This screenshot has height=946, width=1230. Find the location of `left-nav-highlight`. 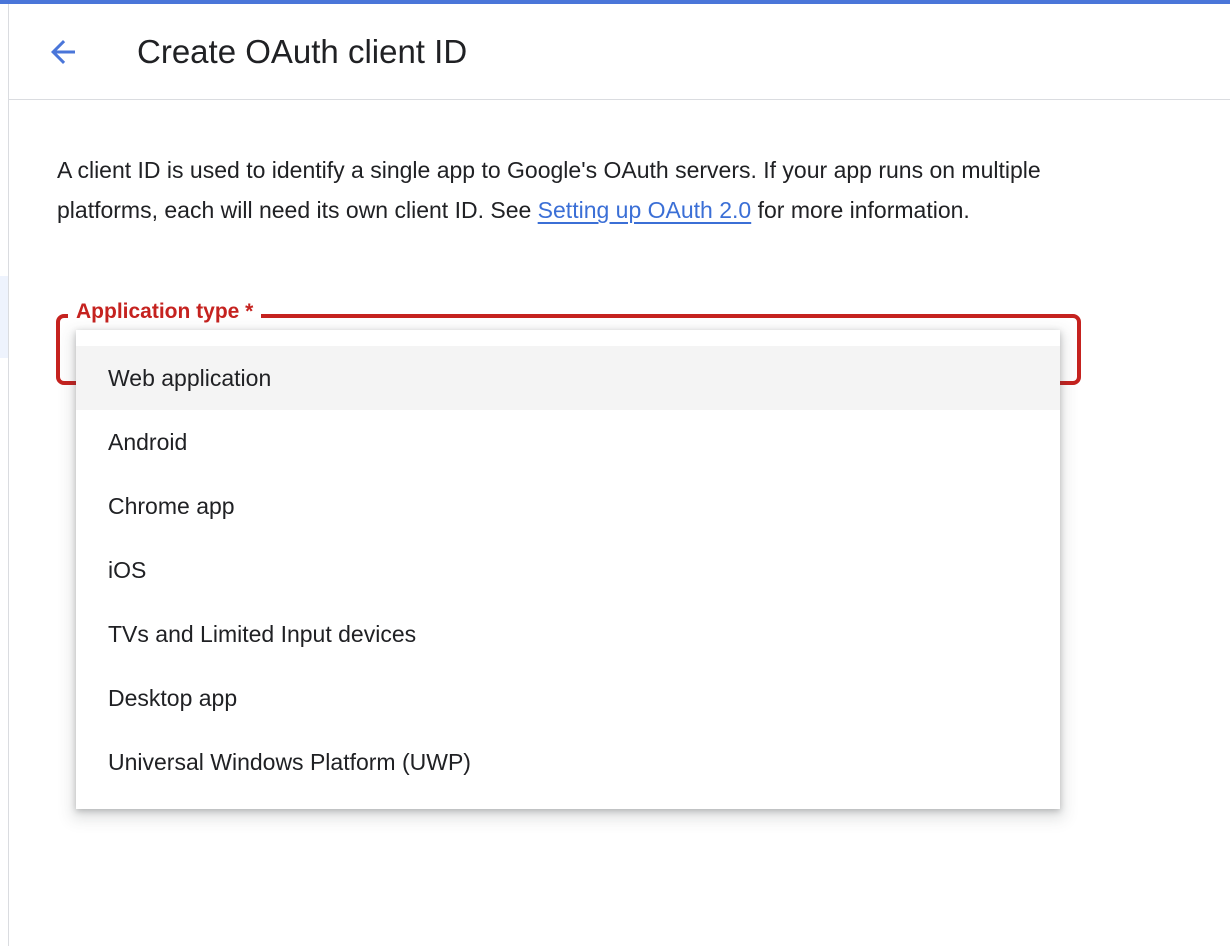

left-nav-highlight is located at coordinates (4, 317).